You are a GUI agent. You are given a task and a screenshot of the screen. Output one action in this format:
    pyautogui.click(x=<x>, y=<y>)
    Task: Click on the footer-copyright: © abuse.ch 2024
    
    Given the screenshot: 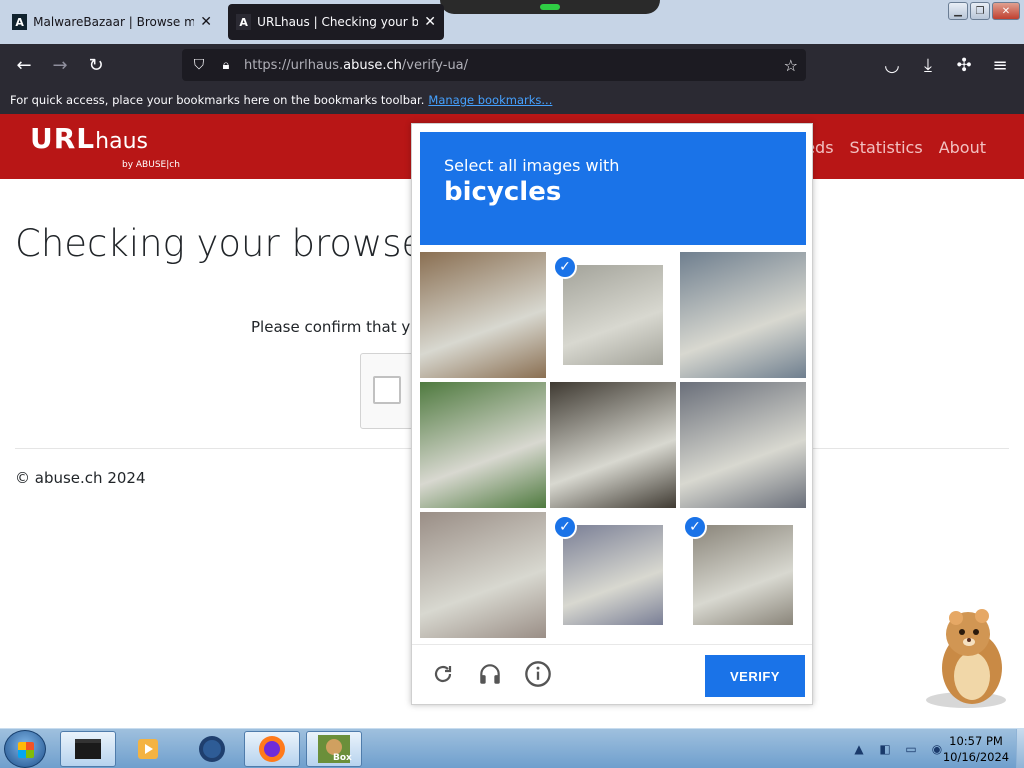 What is the action you would take?
    pyautogui.click(x=80, y=478)
    